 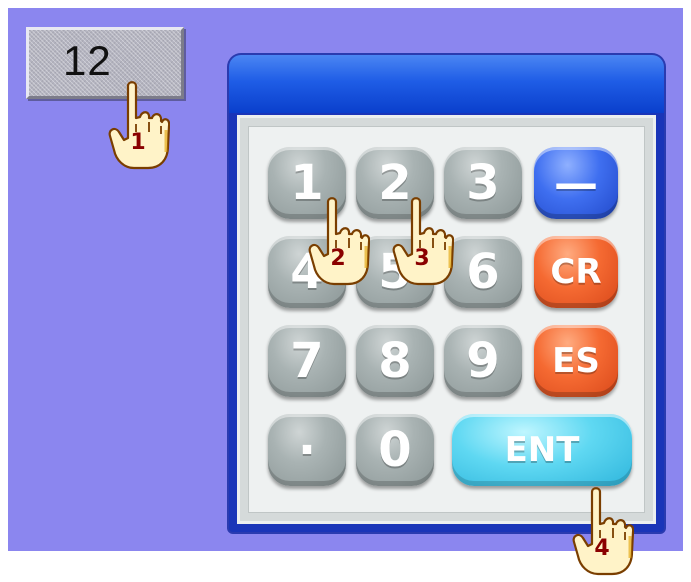 I want to click on key-3: 3, so click(x=483, y=183).